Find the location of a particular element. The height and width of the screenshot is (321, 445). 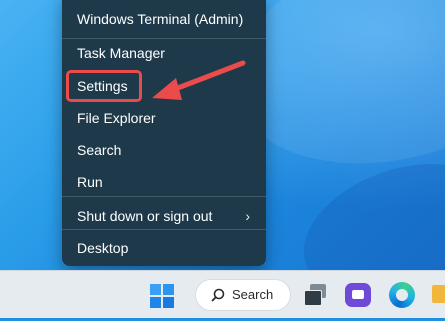

chat-icon is located at coordinates (358, 295).